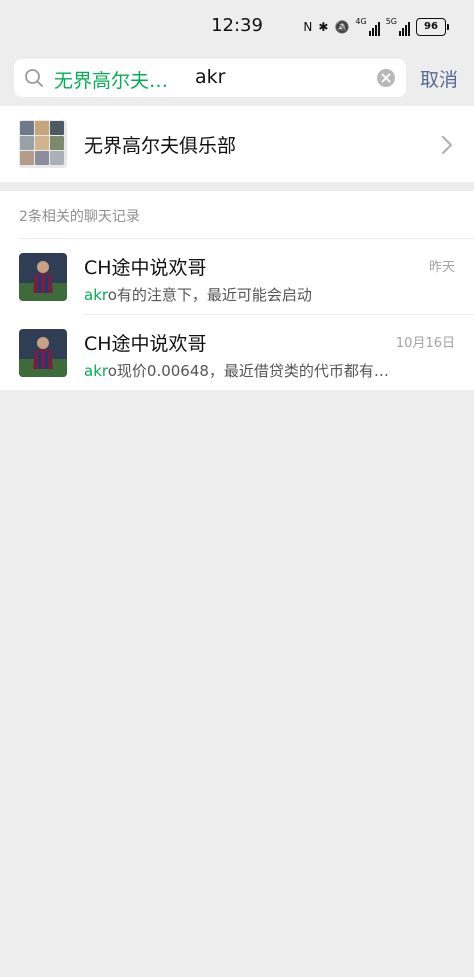 This screenshot has height=977, width=474. I want to click on search-icon, so click(34, 78).